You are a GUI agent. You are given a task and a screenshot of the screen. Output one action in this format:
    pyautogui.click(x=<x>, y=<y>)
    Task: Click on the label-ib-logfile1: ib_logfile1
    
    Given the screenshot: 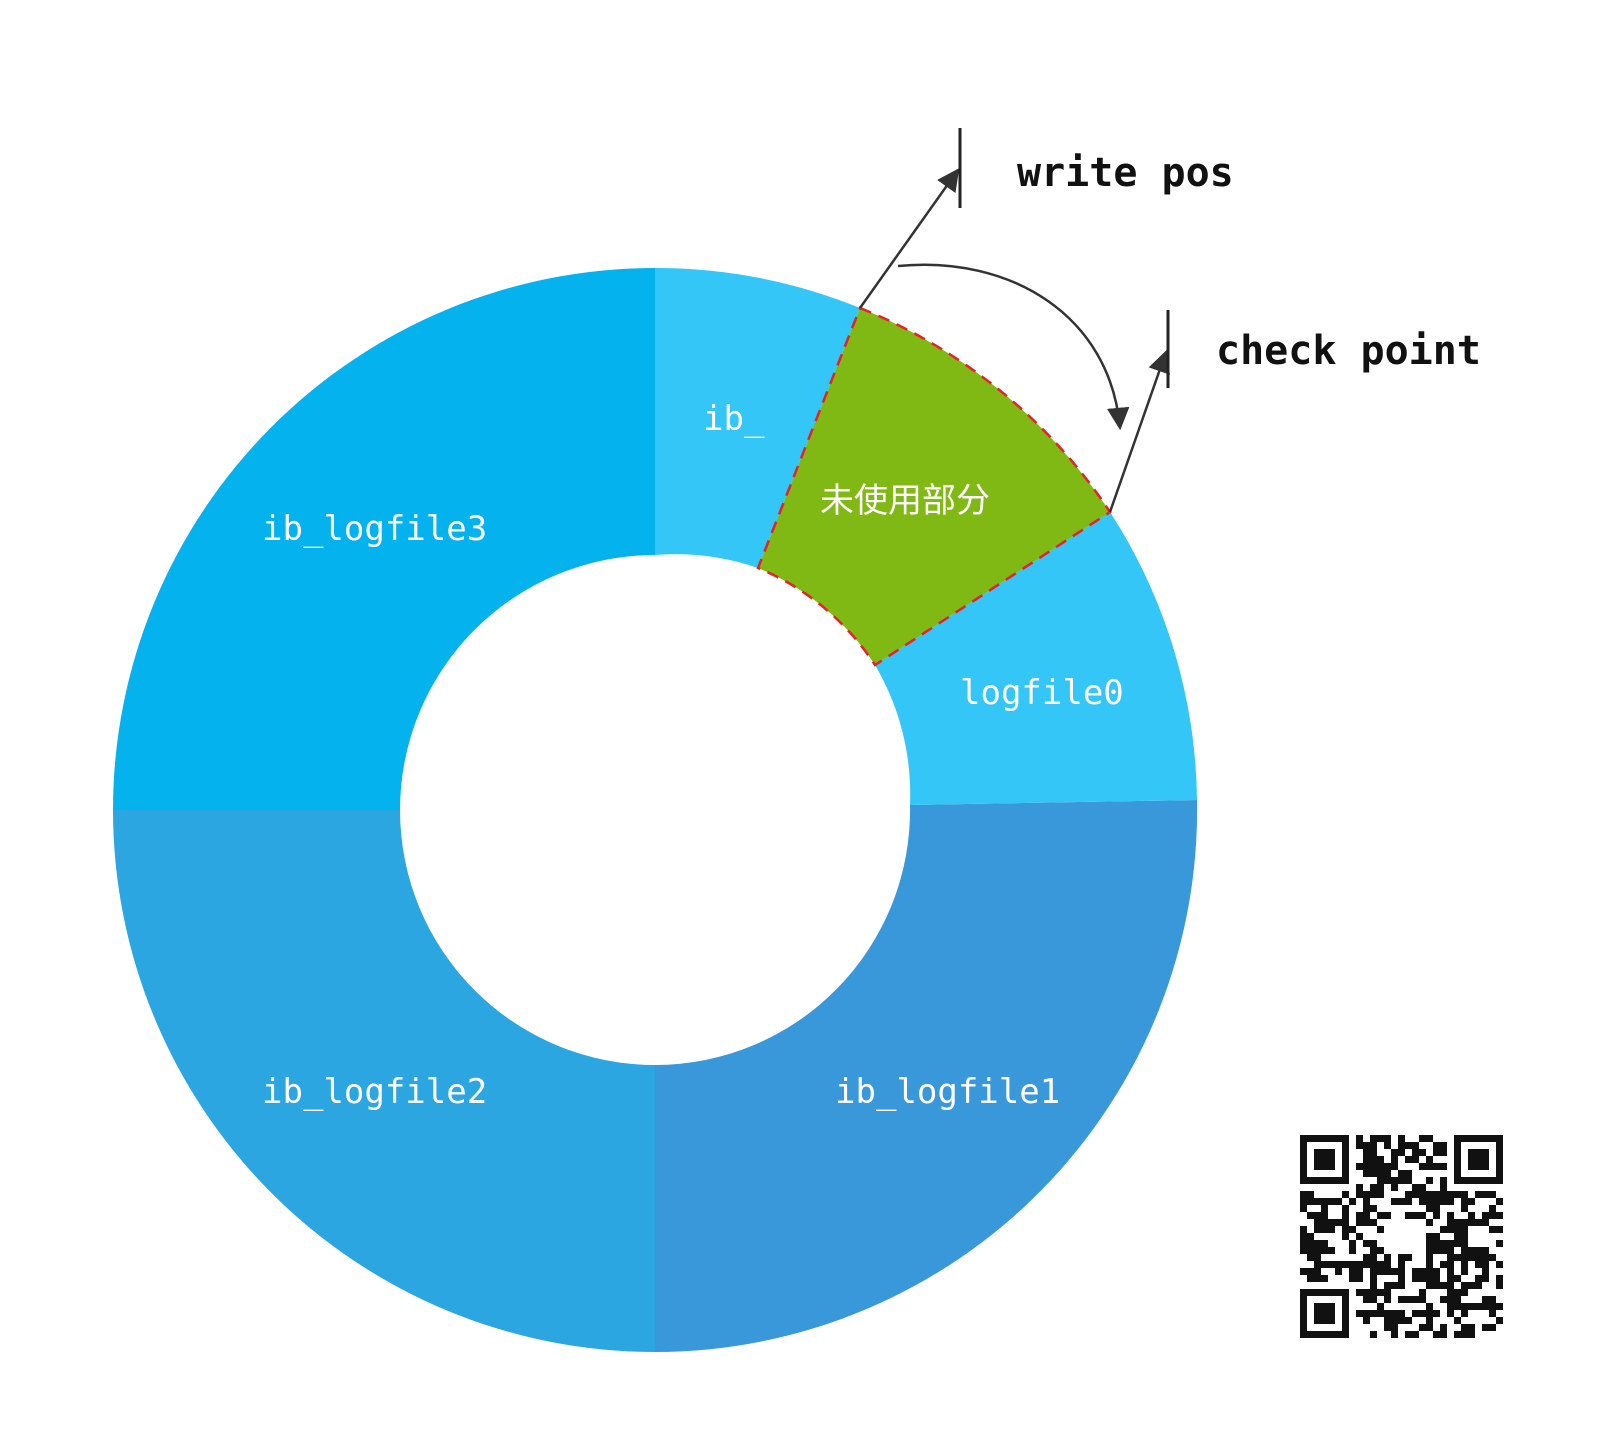 What is the action you would take?
    pyautogui.click(x=947, y=1092)
    